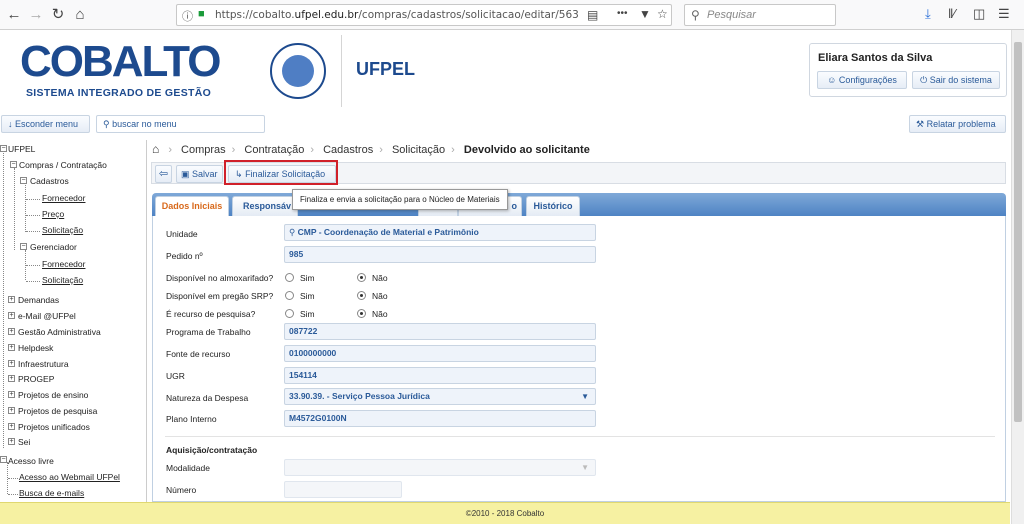 Image resolution: width=1024 pixels, height=524 pixels. Describe the element at coordinates (289, 295) in the screenshot. I see `pregao-sim-radio` at that location.